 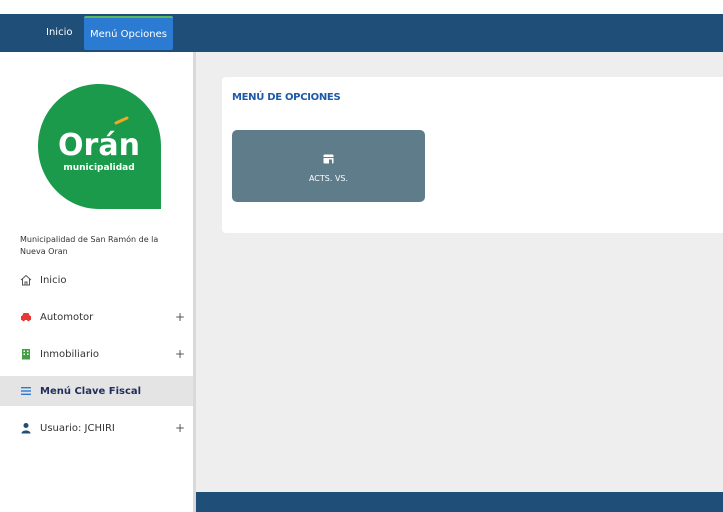 What do you see at coordinates (328, 158) in the screenshot?
I see `store-icon` at bounding box center [328, 158].